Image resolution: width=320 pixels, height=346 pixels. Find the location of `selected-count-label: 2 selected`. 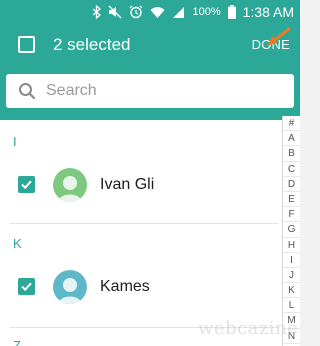

selected-count-label: 2 selected is located at coordinates (92, 44).